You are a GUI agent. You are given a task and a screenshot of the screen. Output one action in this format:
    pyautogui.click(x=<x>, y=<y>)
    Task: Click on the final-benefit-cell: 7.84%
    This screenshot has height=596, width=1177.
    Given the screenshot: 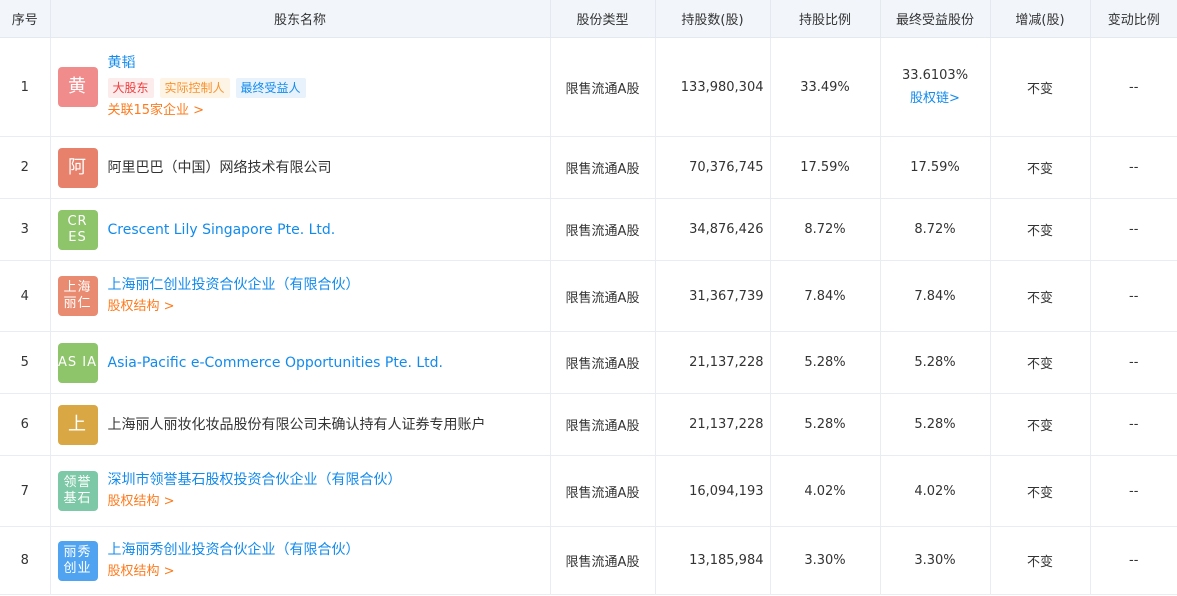 What is the action you would take?
    pyautogui.click(x=935, y=296)
    